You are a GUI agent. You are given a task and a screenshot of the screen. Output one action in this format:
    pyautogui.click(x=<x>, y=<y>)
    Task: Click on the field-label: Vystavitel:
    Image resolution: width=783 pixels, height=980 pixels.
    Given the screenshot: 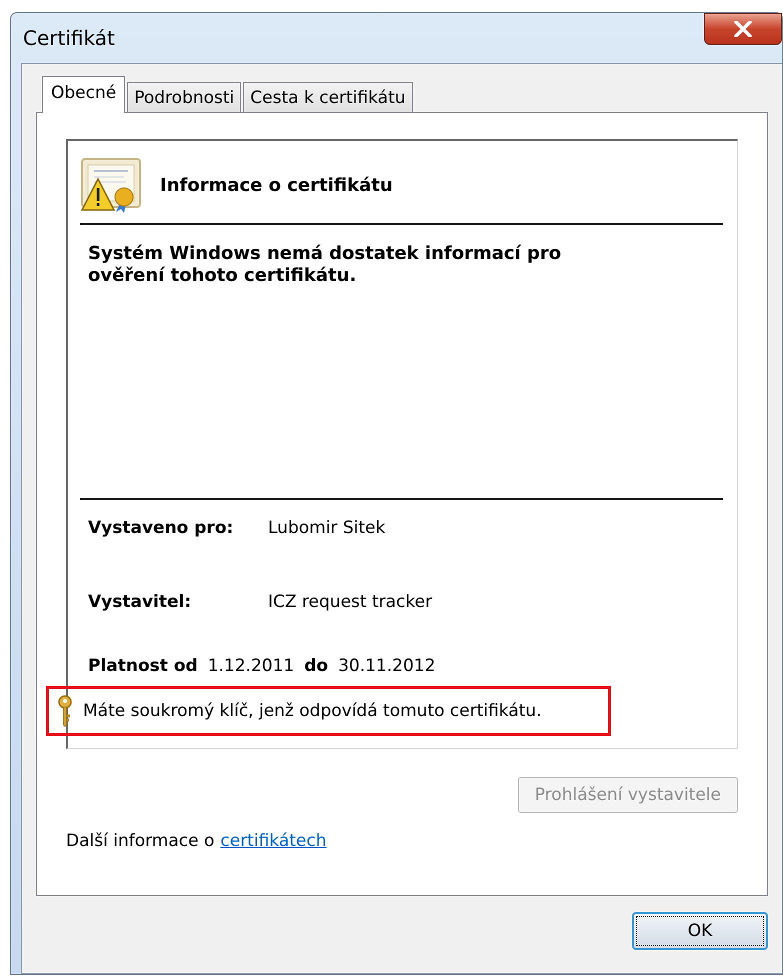 What is the action you would take?
    pyautogui.click(x=140, y=602)
    